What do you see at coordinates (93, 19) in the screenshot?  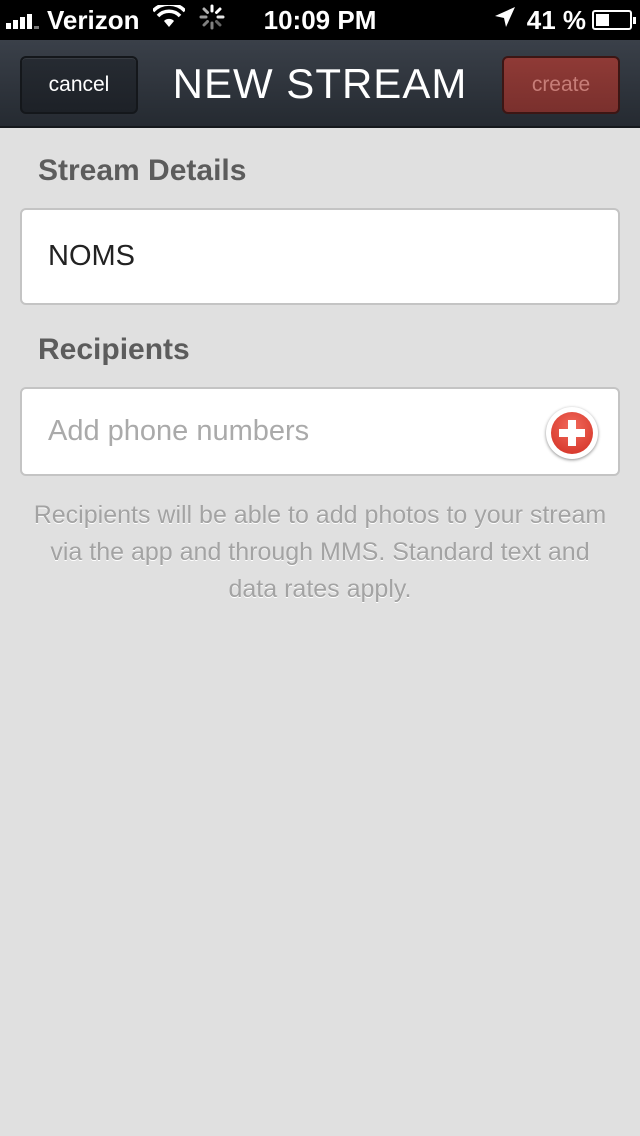 I see `carrier-label: Verizon` at bounding box center [93, 19].